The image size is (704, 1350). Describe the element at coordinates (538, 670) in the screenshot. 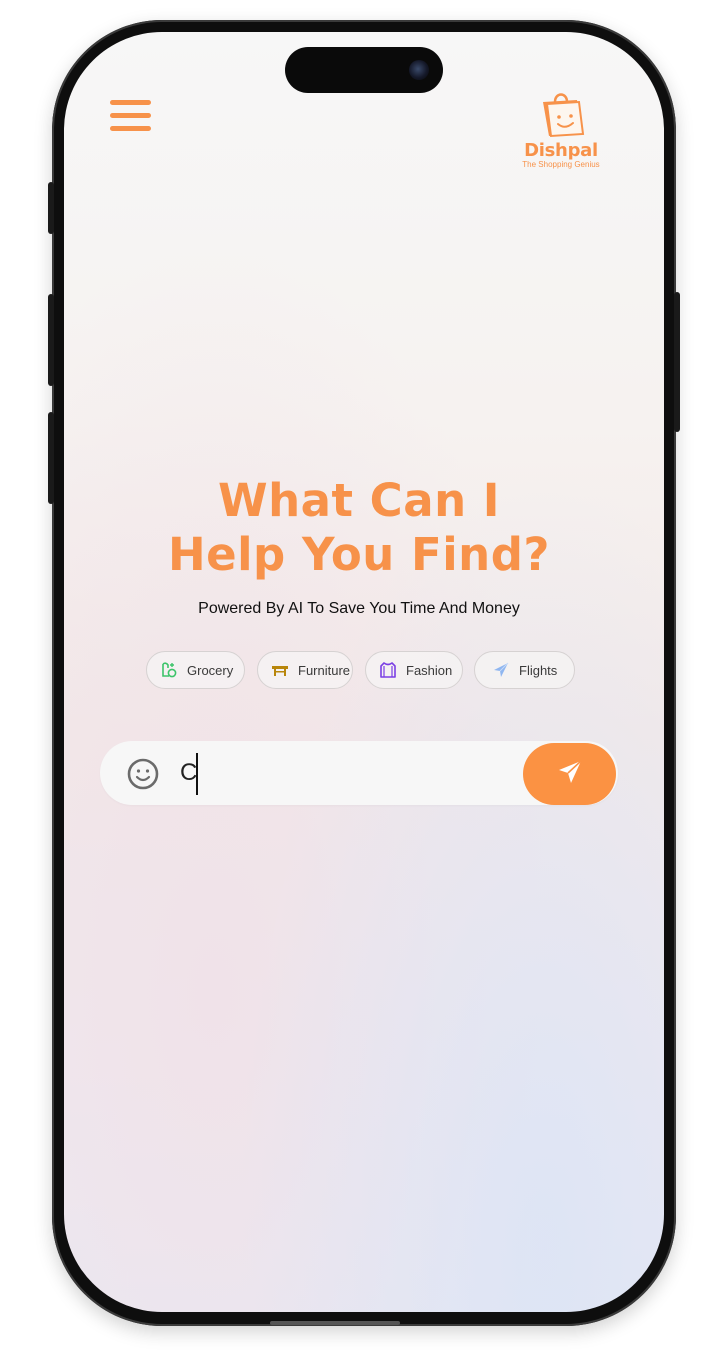

I see `chip-label: Flights` at that location.